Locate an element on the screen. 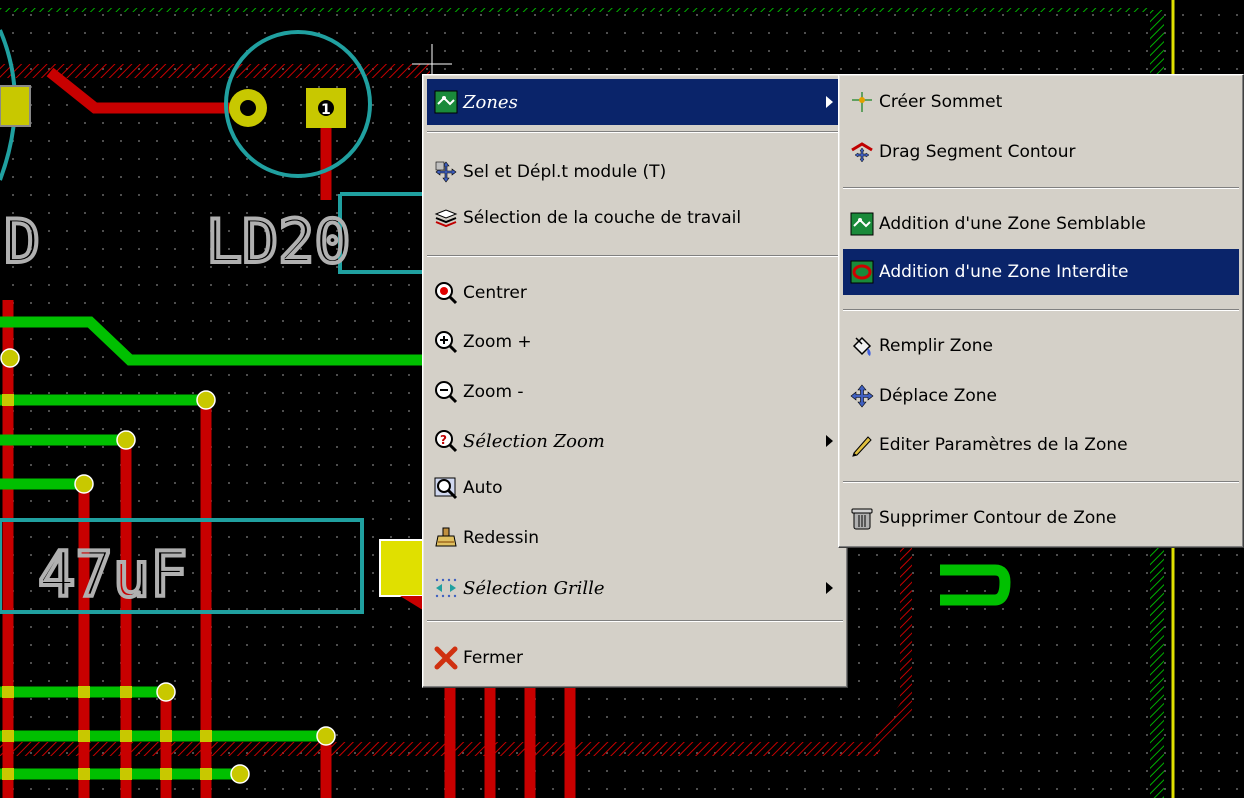  menu-item-add-similar-zone: Addition d'une Zone Semblable is located at coordinates (1041, 224).